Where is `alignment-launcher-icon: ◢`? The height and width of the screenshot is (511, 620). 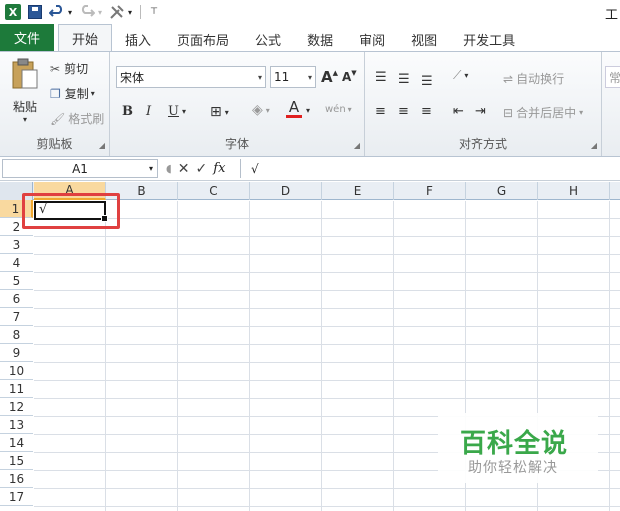
alignment-launcher-icon: ◢ is located at coordinates (594, 145).